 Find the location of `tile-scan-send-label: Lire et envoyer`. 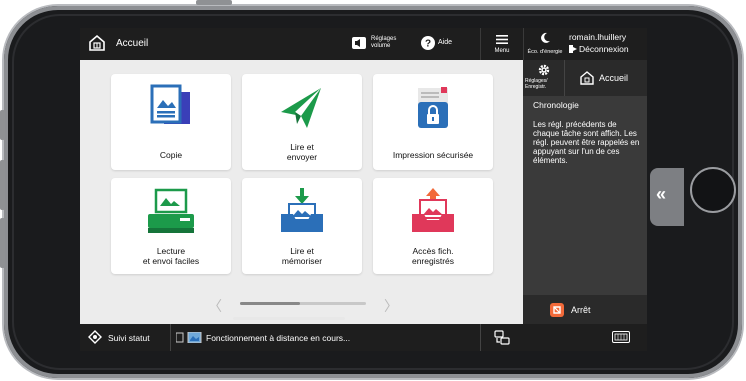

tile-scan-send-label: Lire et envoyer is located at coordinates (302, 152).